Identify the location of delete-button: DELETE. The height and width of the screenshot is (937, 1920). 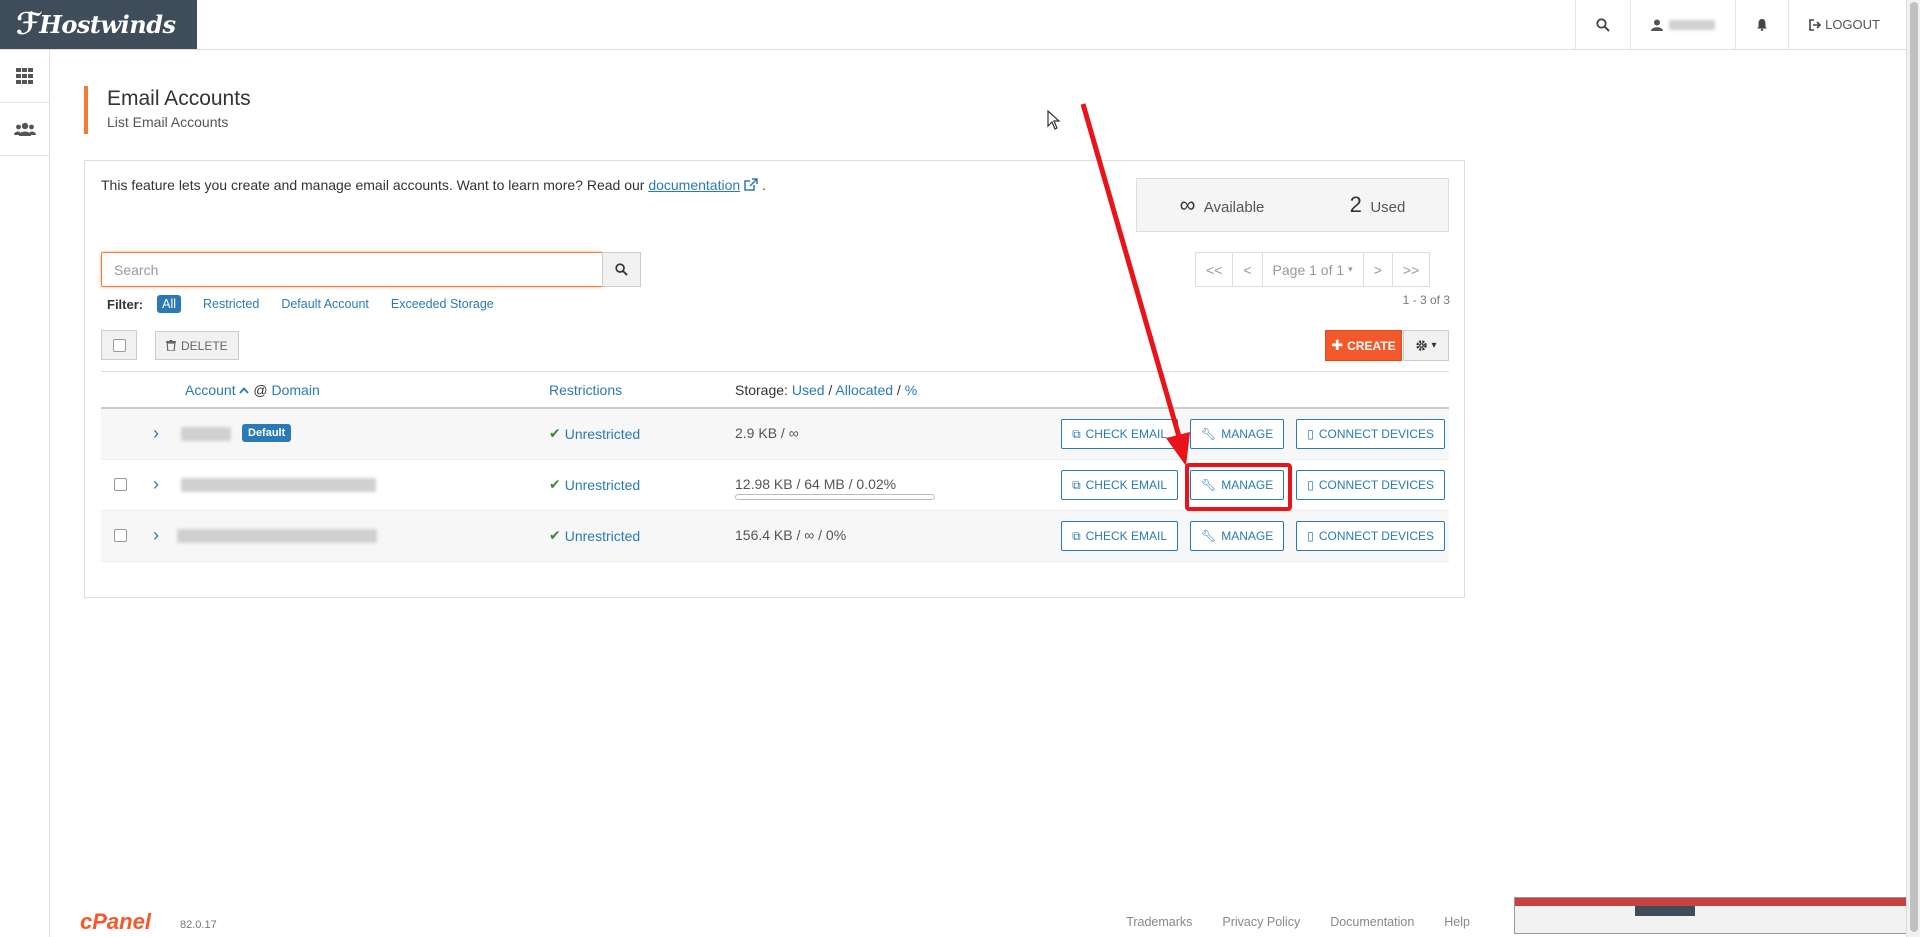
(197, 345).